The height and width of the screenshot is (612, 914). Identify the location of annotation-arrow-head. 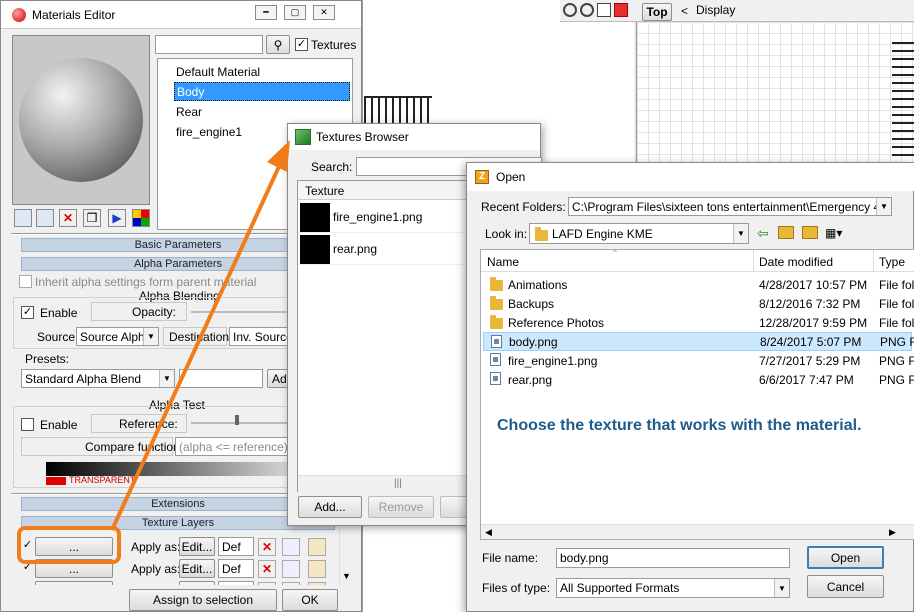
(278, 156).